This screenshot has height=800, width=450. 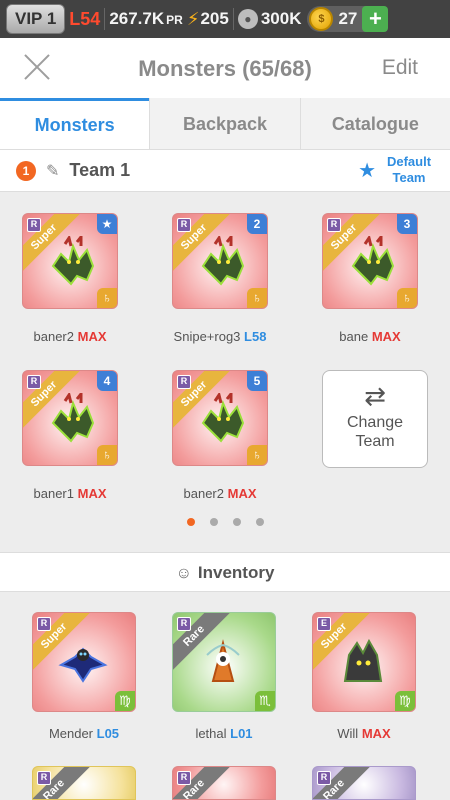 What do you see at coordinates (108, 733) in the screenshot?
I see `monster-level: L05` at bounding box center [108, 733].